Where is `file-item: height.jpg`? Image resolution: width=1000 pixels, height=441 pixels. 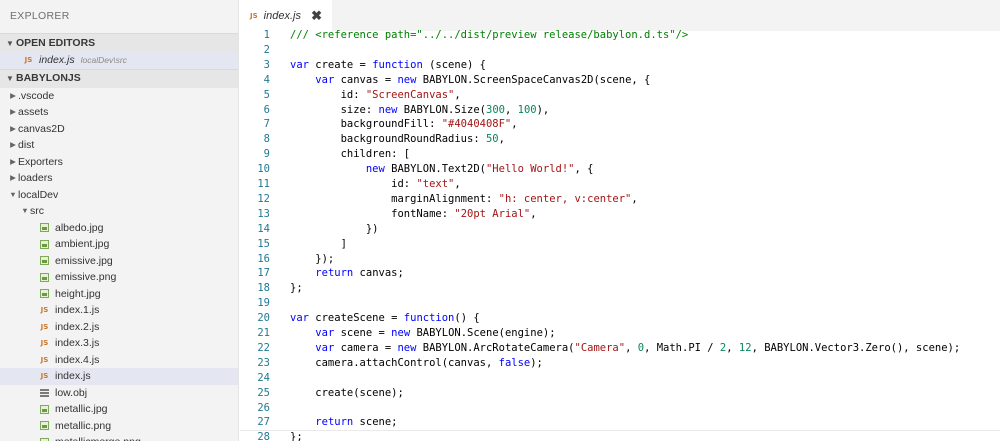 file-item: height.jpg is located at coordinates (119, 294).